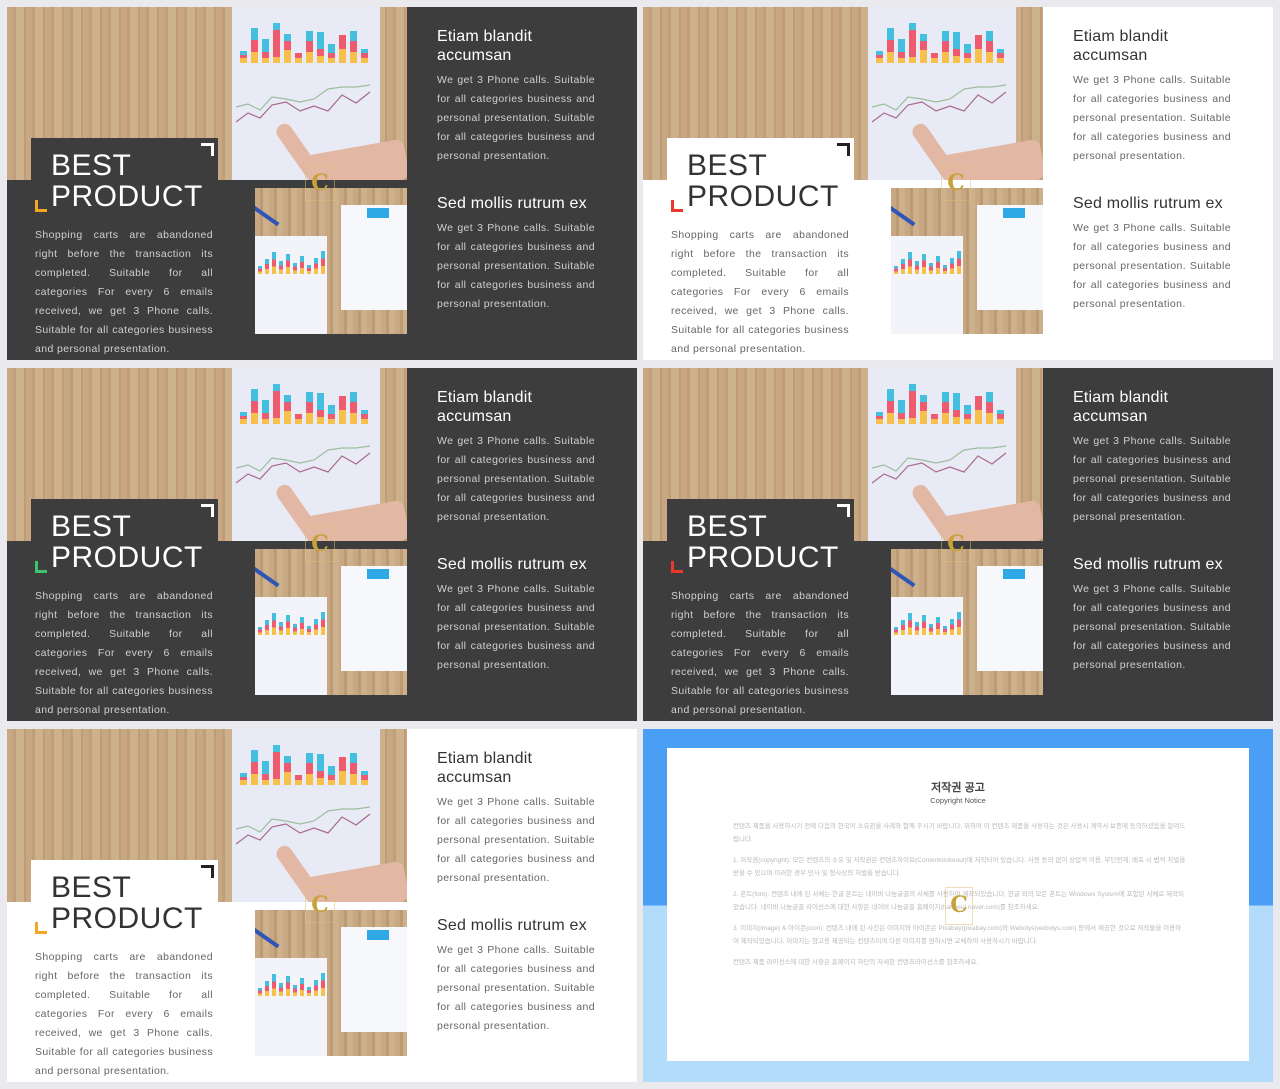  Describe the element at coordinates (958, 800) in the screenshot. I see `notice-subtitle: Copyright Notice` at that location.